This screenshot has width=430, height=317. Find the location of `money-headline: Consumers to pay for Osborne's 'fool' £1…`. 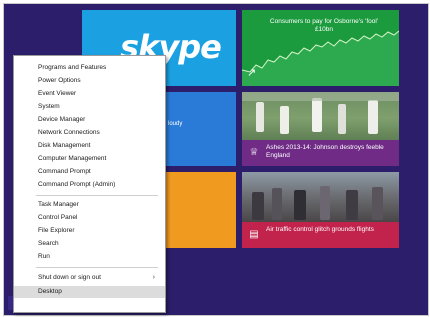

money-headline: Consumers to pay for Osborne's 'fool' £1… is located at coordinates (324, 25).